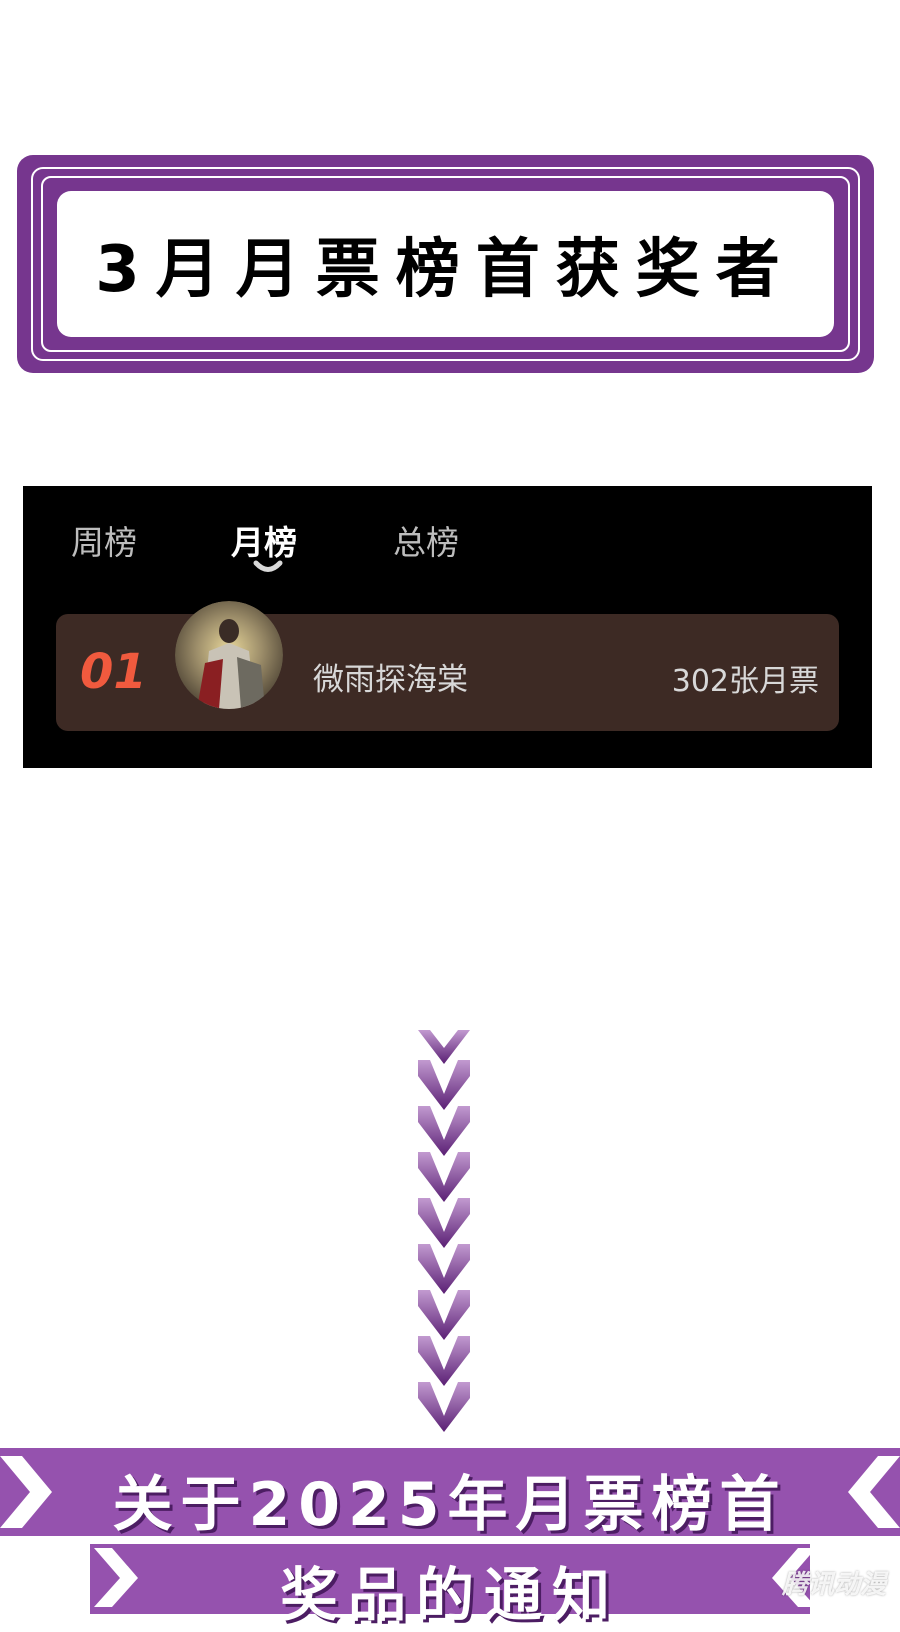 This screenshot has width=900, height=1632. I want to click on notice-title-line2: 奖品的通知, so click(449, 1595).